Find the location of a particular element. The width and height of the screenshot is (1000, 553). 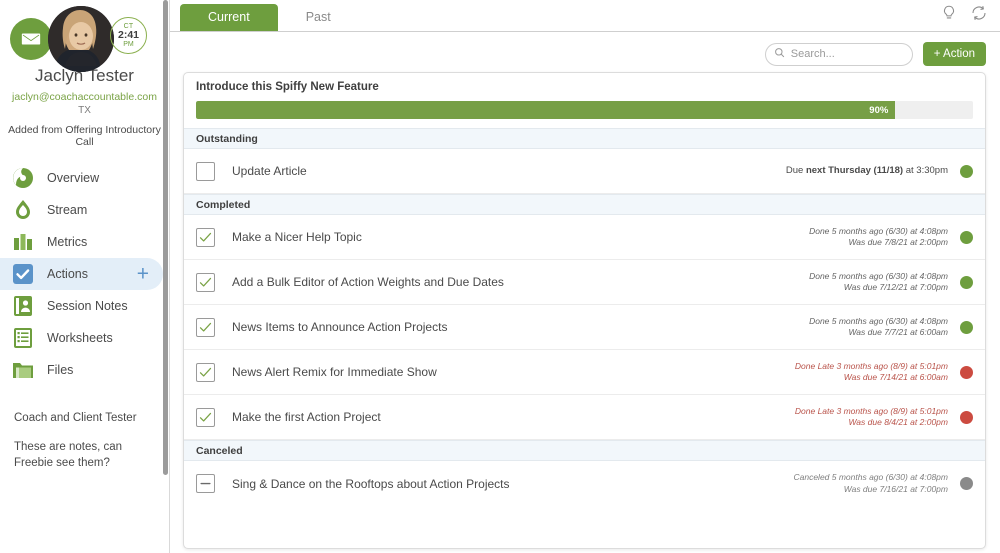

task-completion-text: Canceled 5 months ago (6/30) at 4:08pm is located at coordinates (870, 477).